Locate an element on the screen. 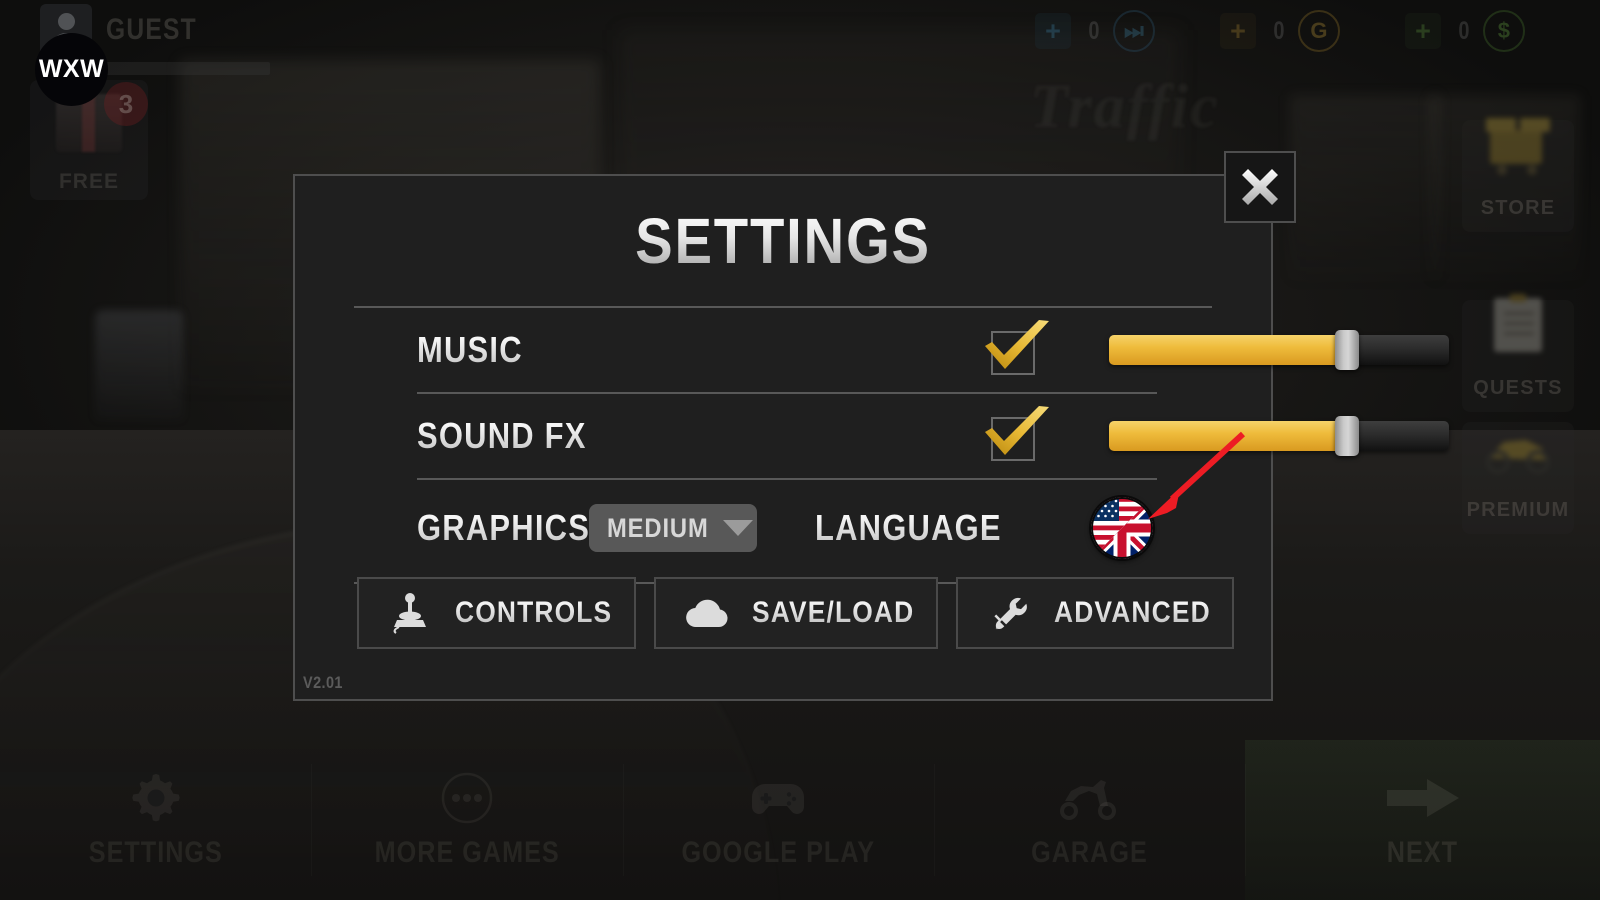  gold-value: 0 is located at coordinates (1279, 30).